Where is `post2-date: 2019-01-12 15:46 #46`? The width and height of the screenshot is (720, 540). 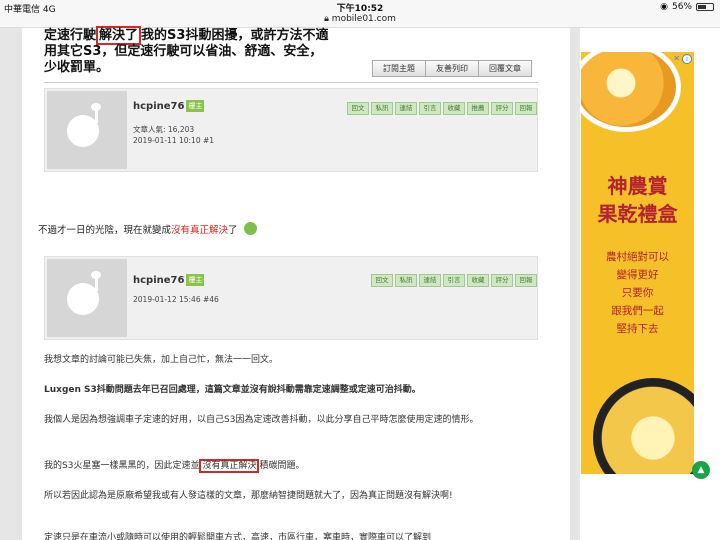 post2-date: 2019-01-12 15:46 #46 is located at coordinates (176, 299).